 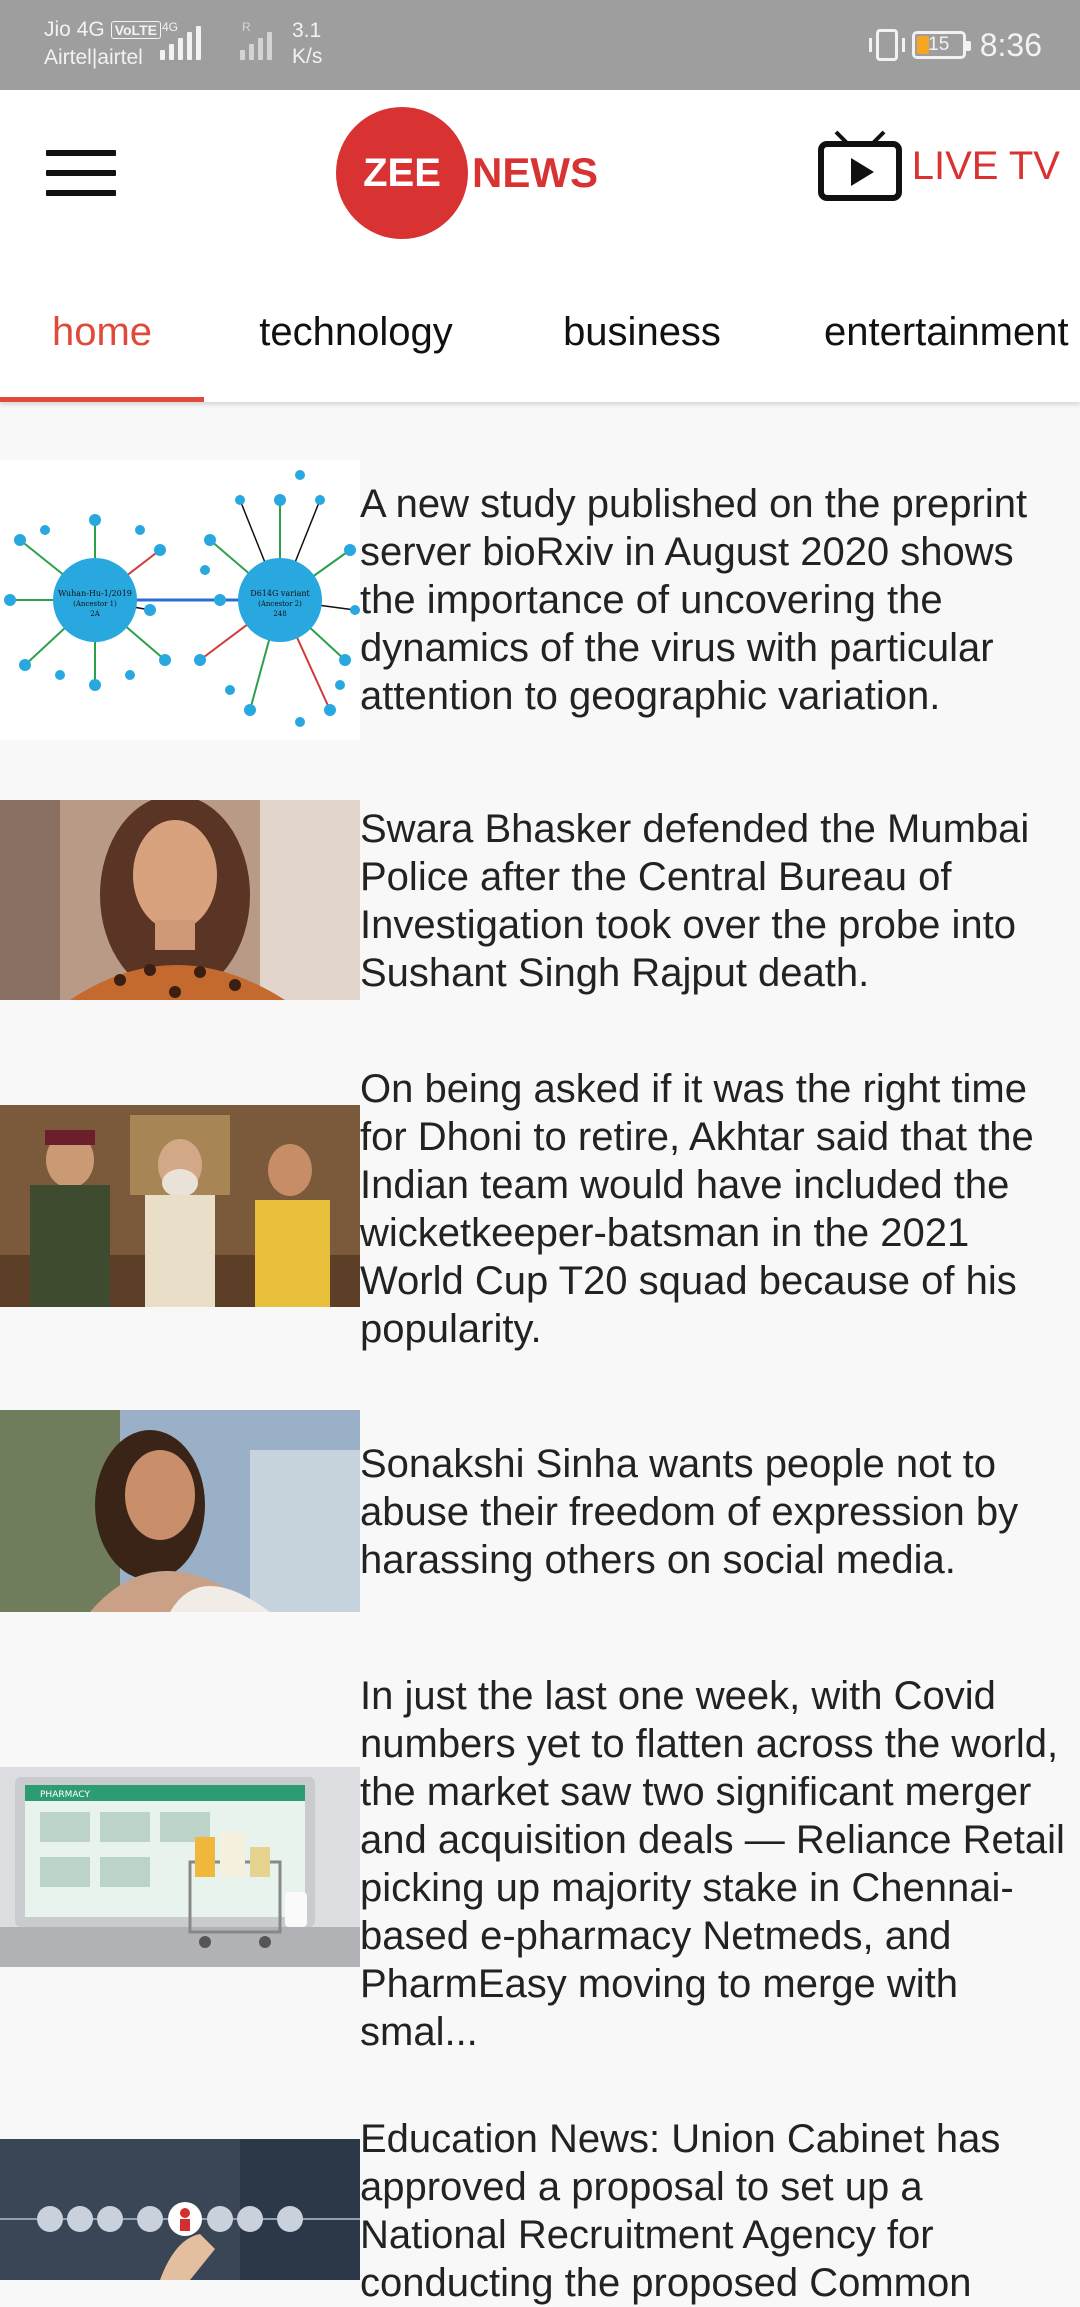 I want to click on tab-label: home, so click(x=102, y=331).